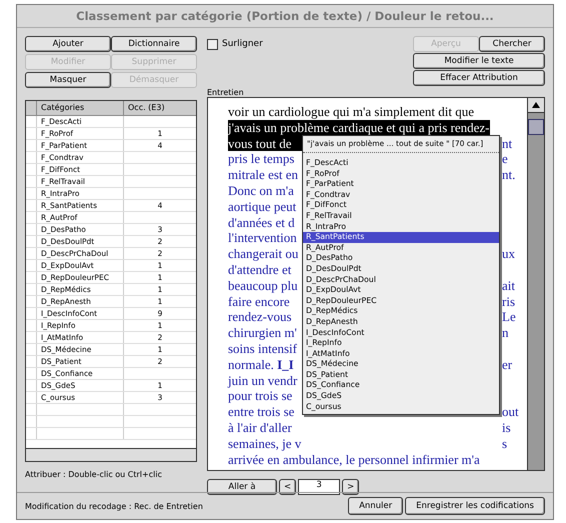  I want to click on scroll-up-button, so click(536, 105).